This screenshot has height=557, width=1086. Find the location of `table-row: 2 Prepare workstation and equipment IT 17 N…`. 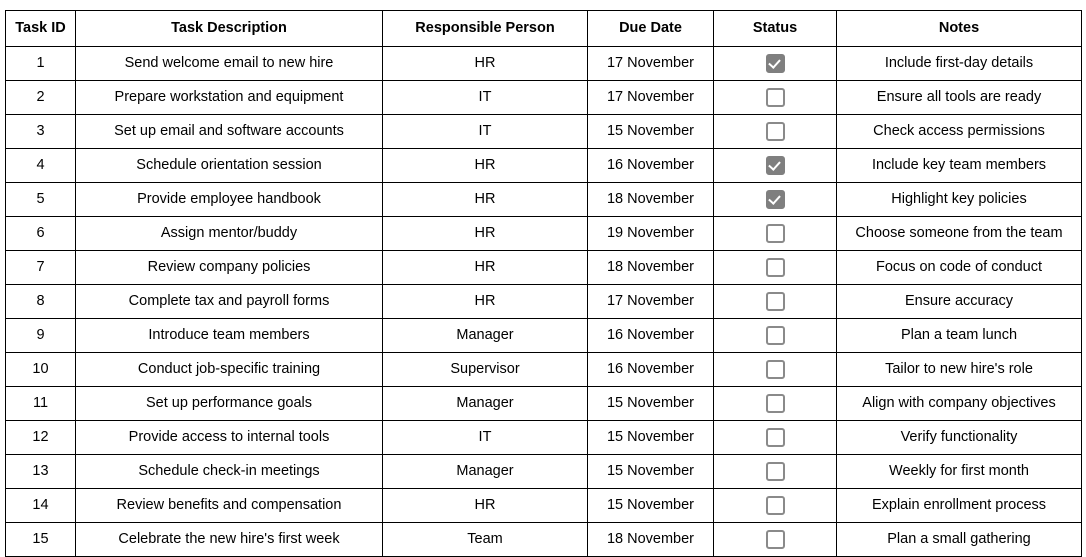

table-row: 2 Prepare workstation and equipment IT 17 N… is located at coordinates (543, 97).